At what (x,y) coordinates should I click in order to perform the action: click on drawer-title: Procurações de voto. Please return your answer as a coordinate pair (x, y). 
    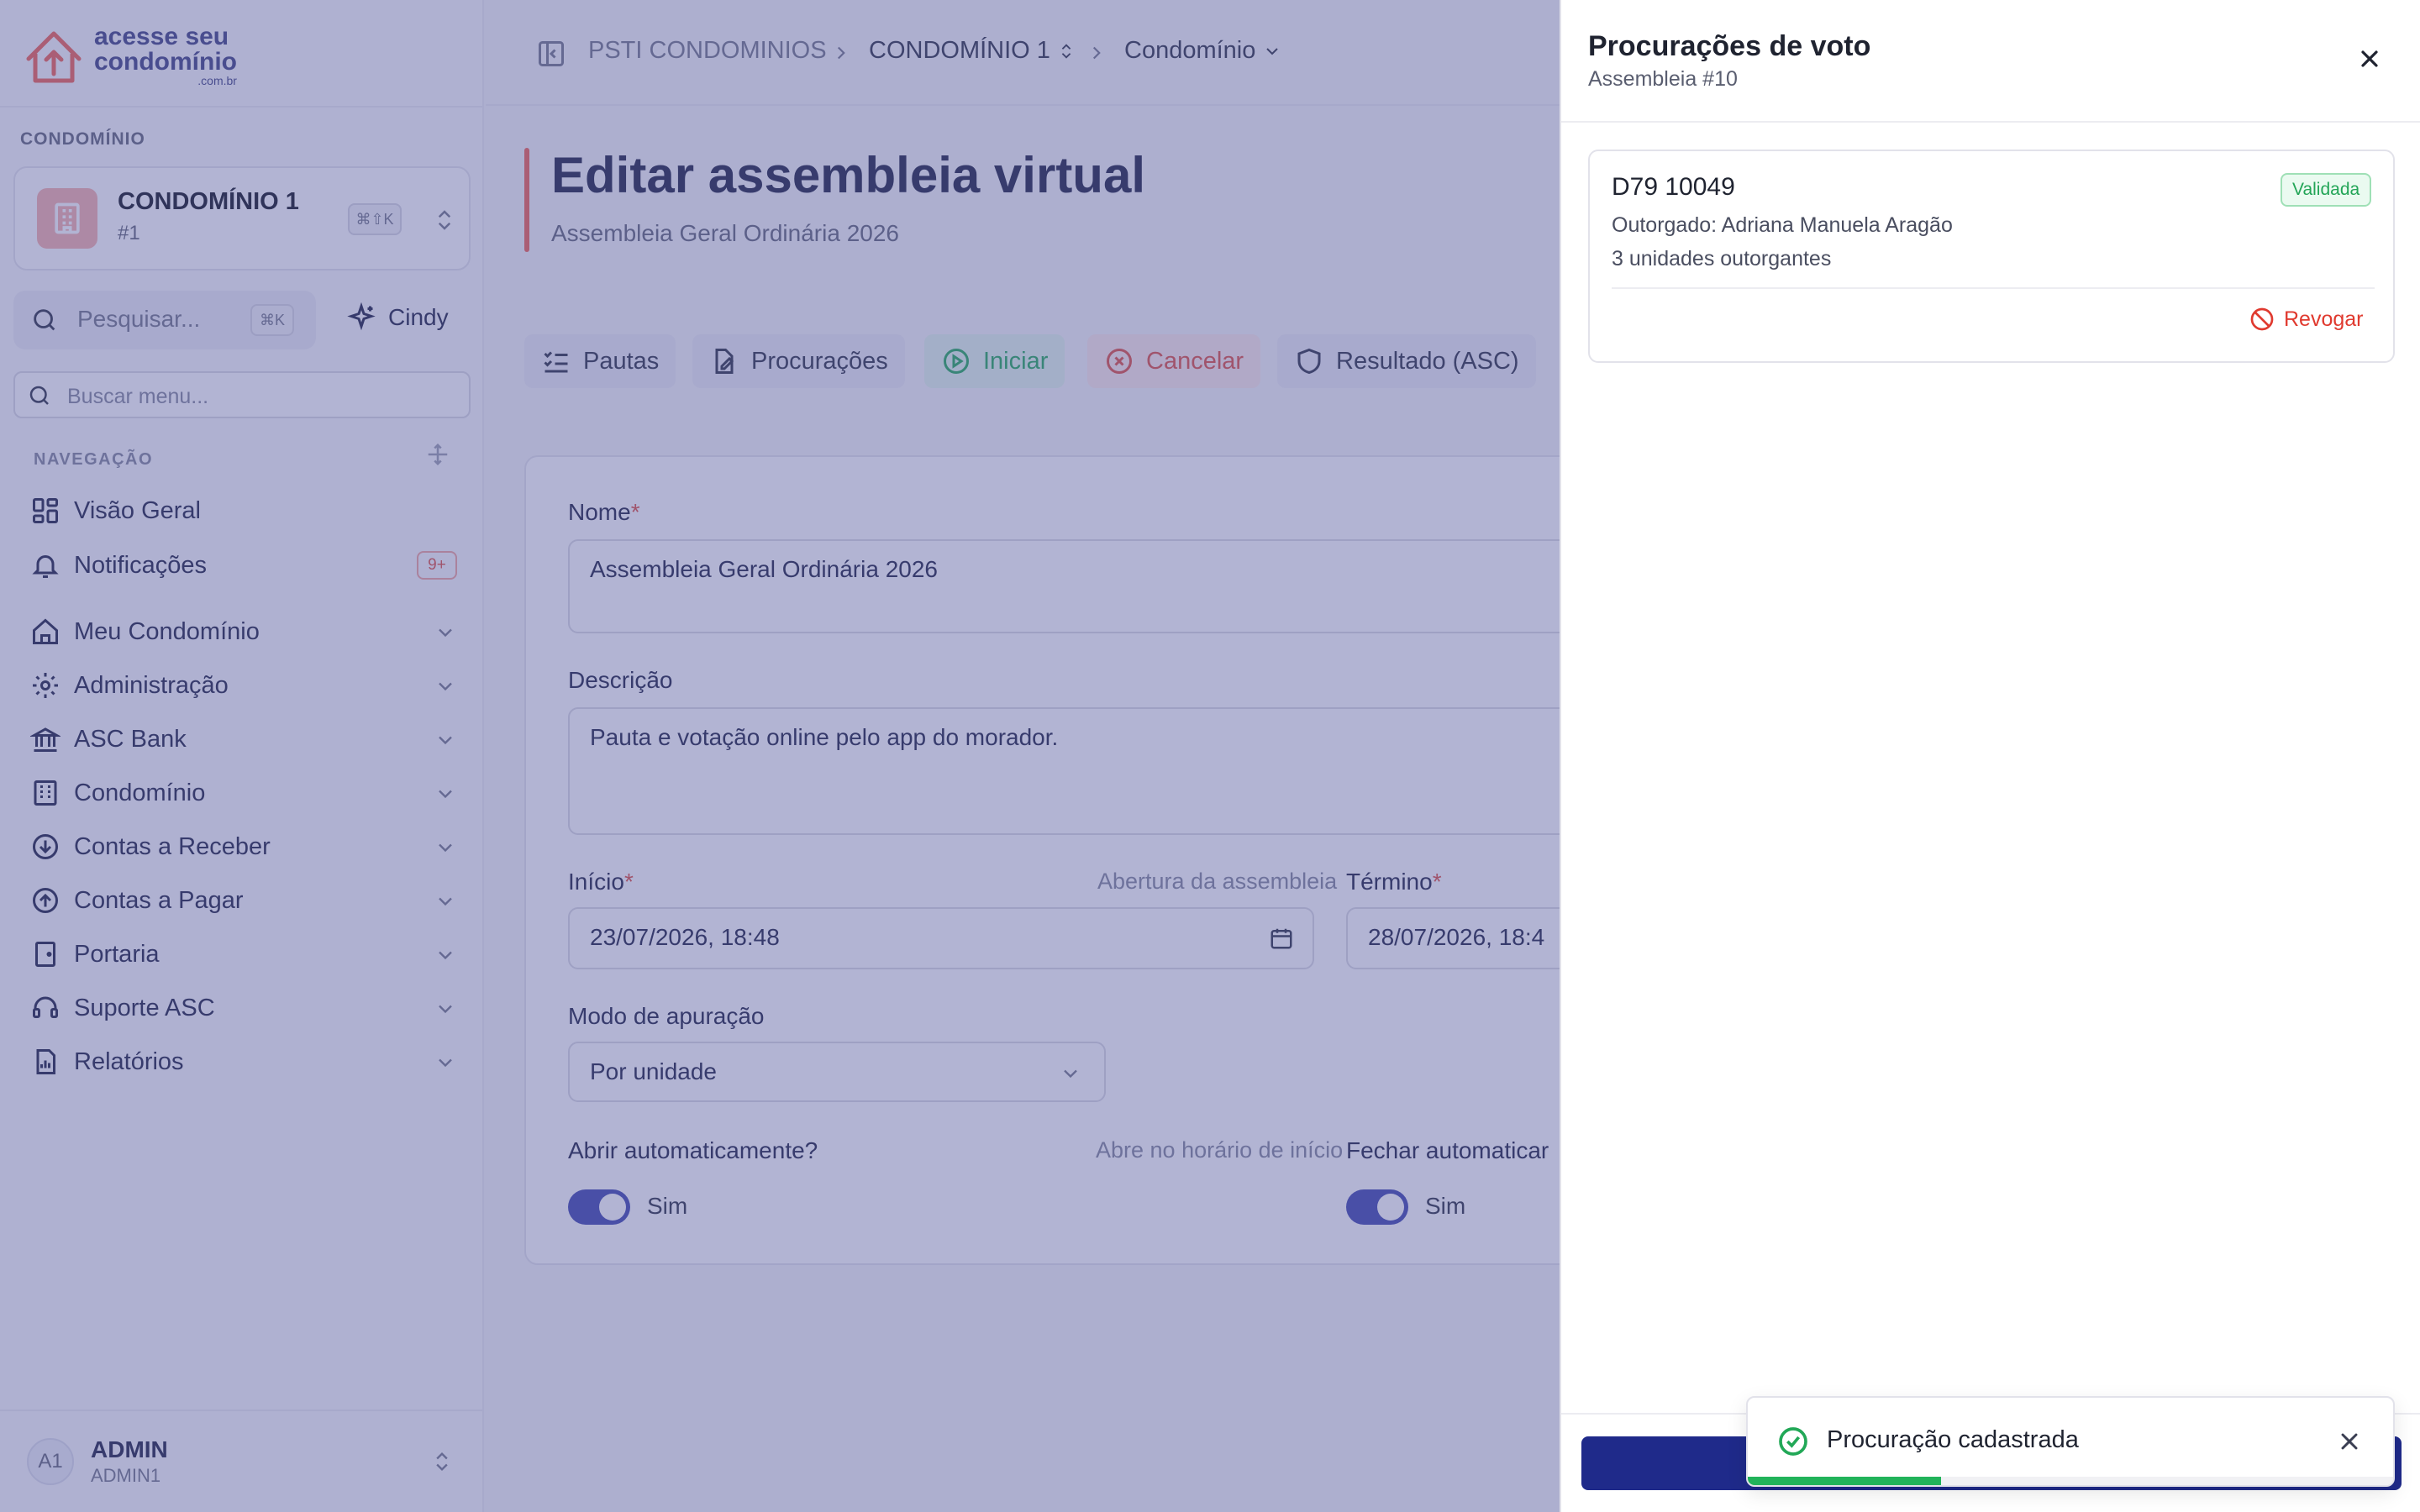
    Looking at the image, I should click on (1730, 46).